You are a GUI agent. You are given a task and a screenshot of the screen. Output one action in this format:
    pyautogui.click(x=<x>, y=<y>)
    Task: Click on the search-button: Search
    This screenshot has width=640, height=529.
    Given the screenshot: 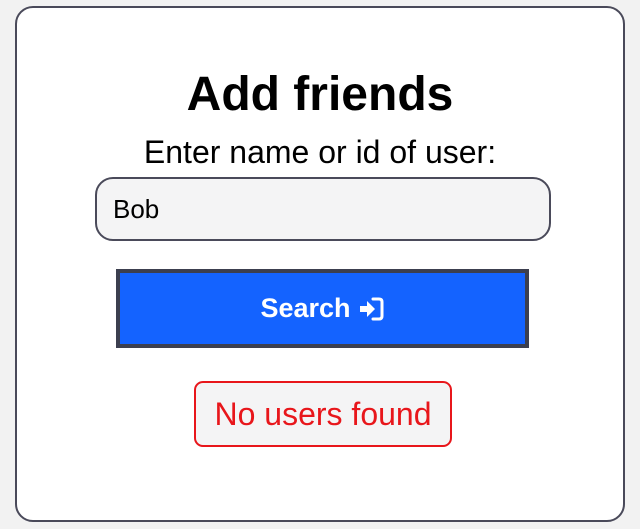 What is the action you would take?
    pyautogui.click(x=322, y=308)
    